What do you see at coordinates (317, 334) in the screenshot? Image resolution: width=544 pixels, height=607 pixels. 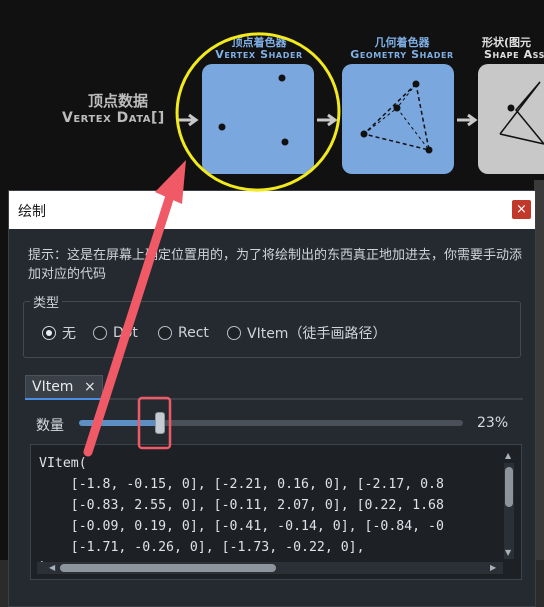 I see `radio-label: VItem（徒手画路径）` at bounding box center [317, 334].